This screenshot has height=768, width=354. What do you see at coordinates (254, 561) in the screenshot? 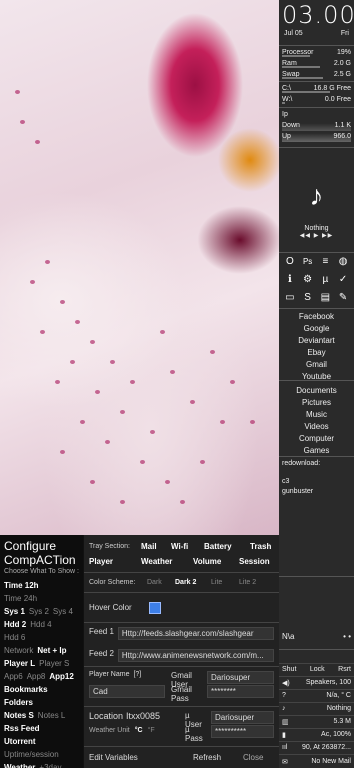
I see `tray-option: Session` at bounding box center [254, 561].